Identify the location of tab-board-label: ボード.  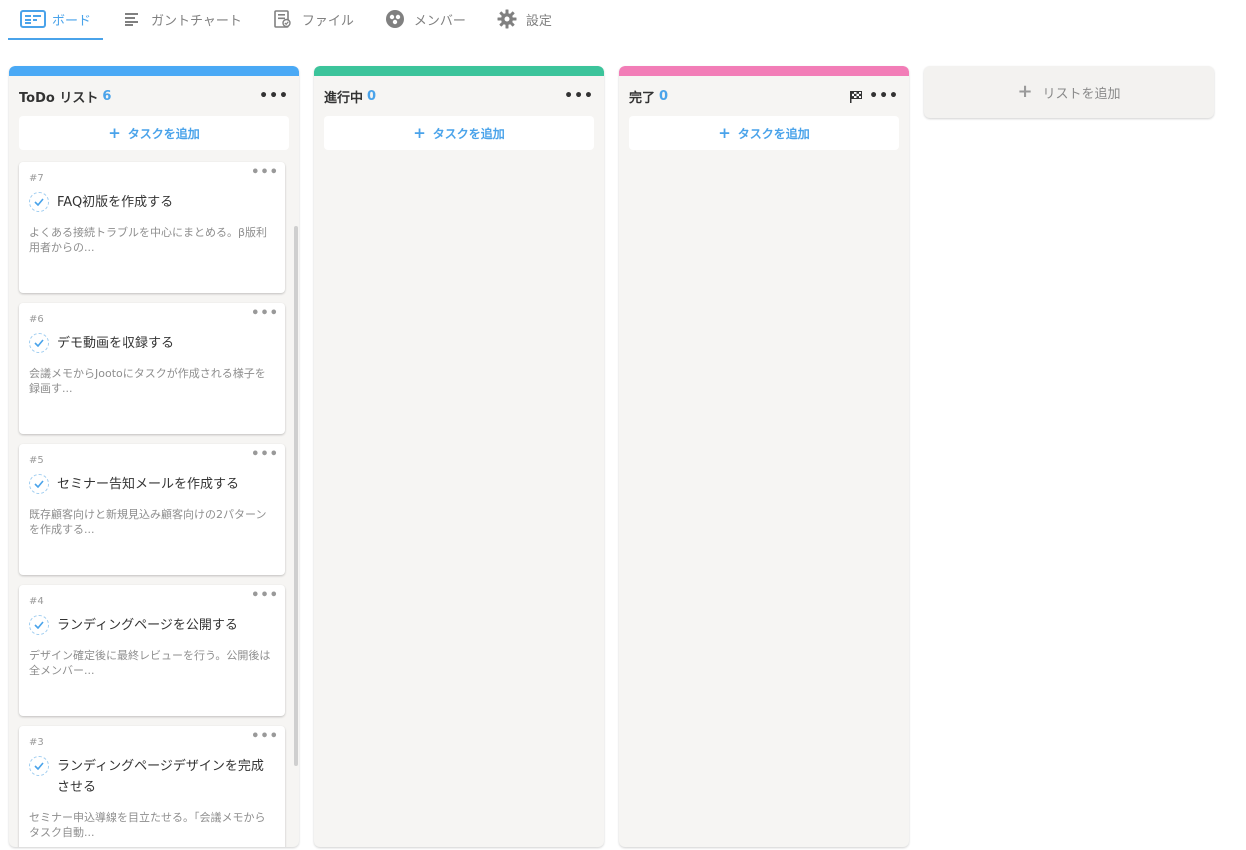
(72, 21).